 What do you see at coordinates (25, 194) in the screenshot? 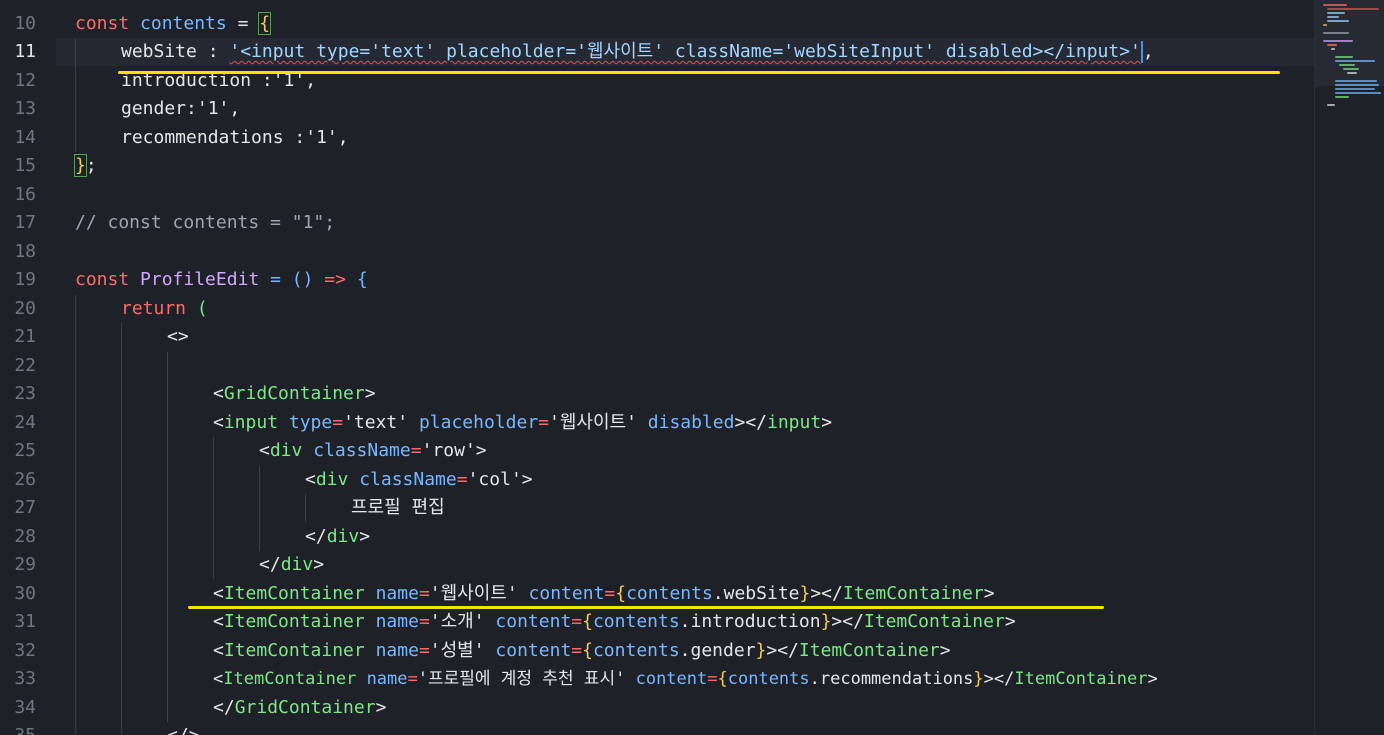
I see `line-number: 16` at bounding box center [25, 194].